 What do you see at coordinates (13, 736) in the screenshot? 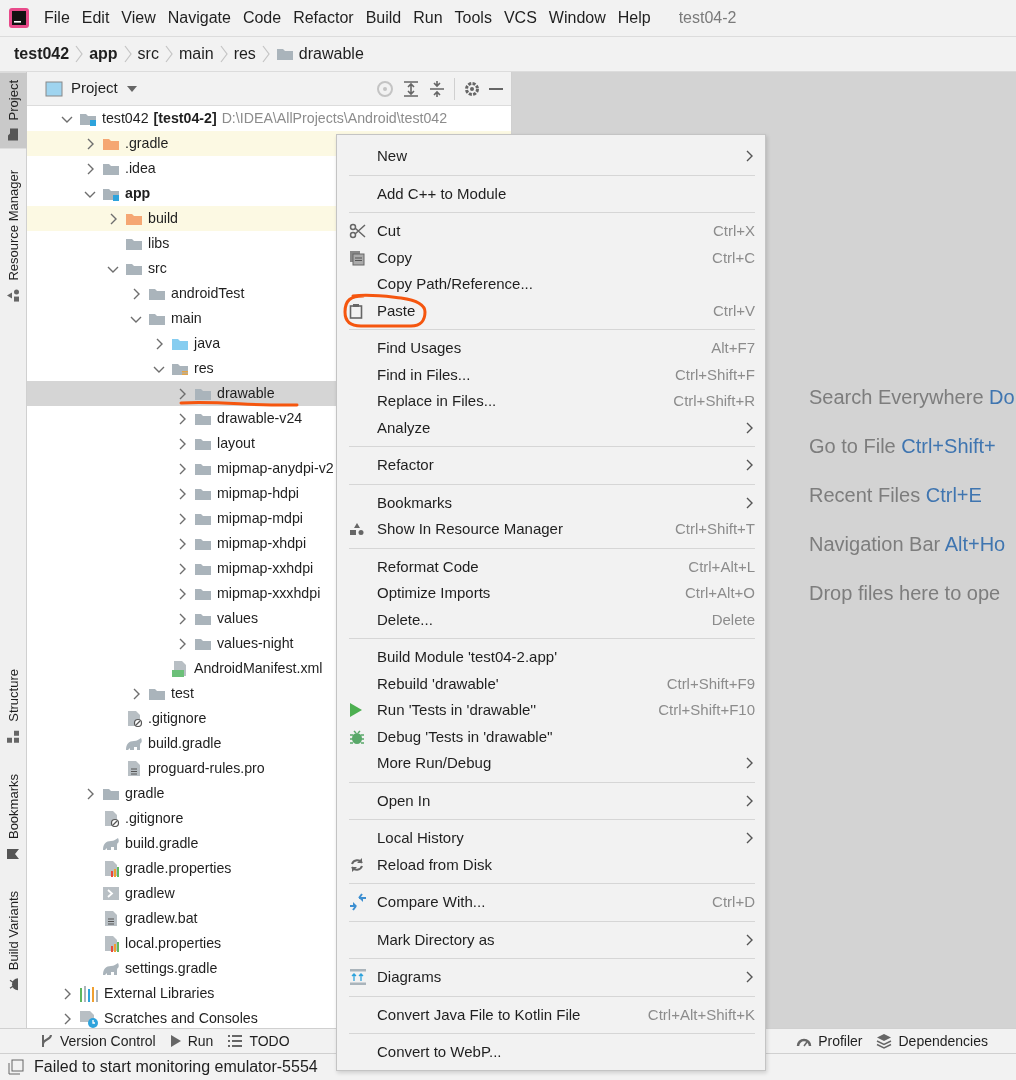
I see `structure-icon` at bounding box center [13, 736].